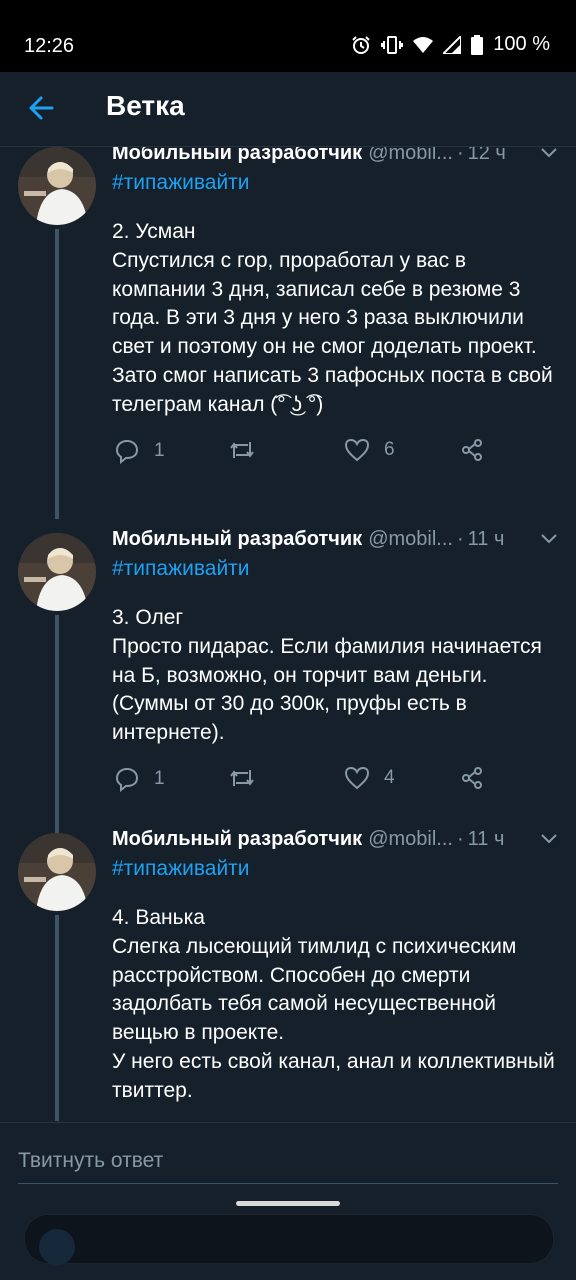  Describe the element at coordinates (49, 46) in the screenshot. I see `status-time: 12:26` at that location.